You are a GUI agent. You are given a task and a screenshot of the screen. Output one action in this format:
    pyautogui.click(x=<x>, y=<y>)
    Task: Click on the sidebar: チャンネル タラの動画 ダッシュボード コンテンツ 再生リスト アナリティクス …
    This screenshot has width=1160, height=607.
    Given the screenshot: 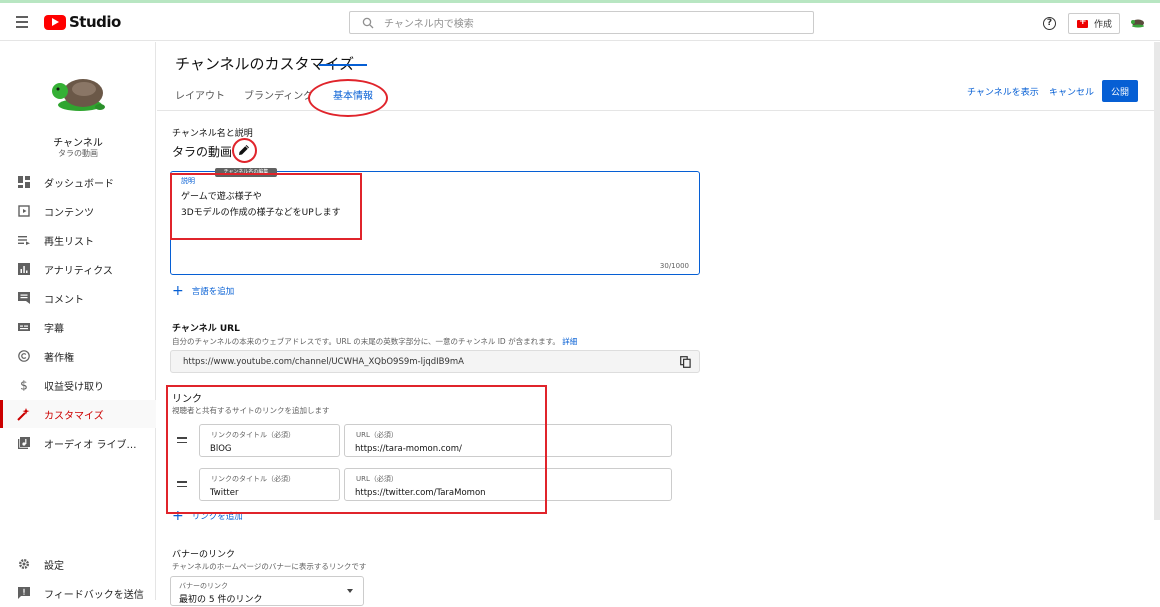 What is the action you would take?
    pyautogui.click(x=78, y=321)
    